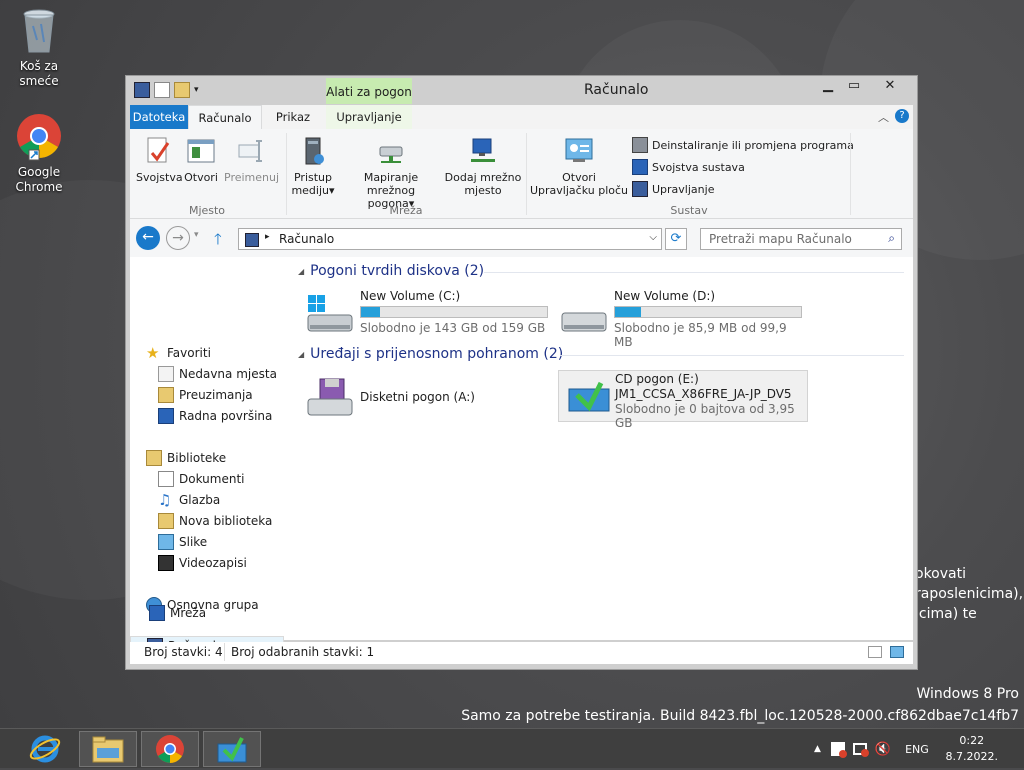  I want to click on section-removable: ◢ Uređaji s prijenosnom pohranom (2), so click(430, 354).